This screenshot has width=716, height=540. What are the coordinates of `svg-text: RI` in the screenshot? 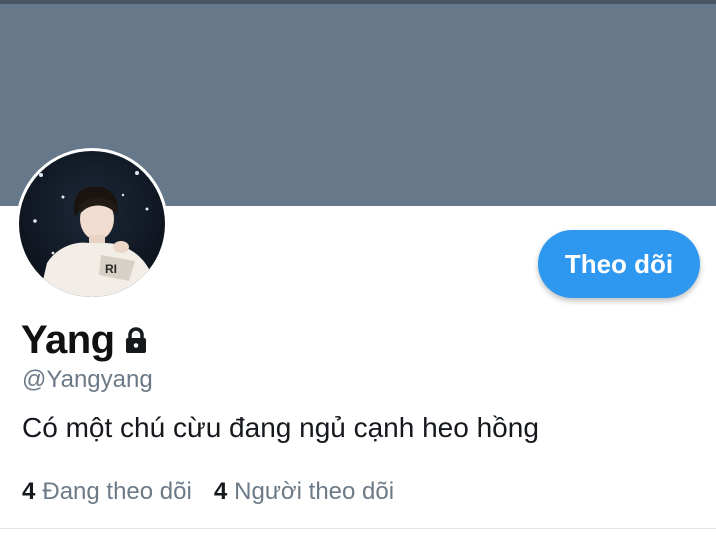 It's located at (111, 269).